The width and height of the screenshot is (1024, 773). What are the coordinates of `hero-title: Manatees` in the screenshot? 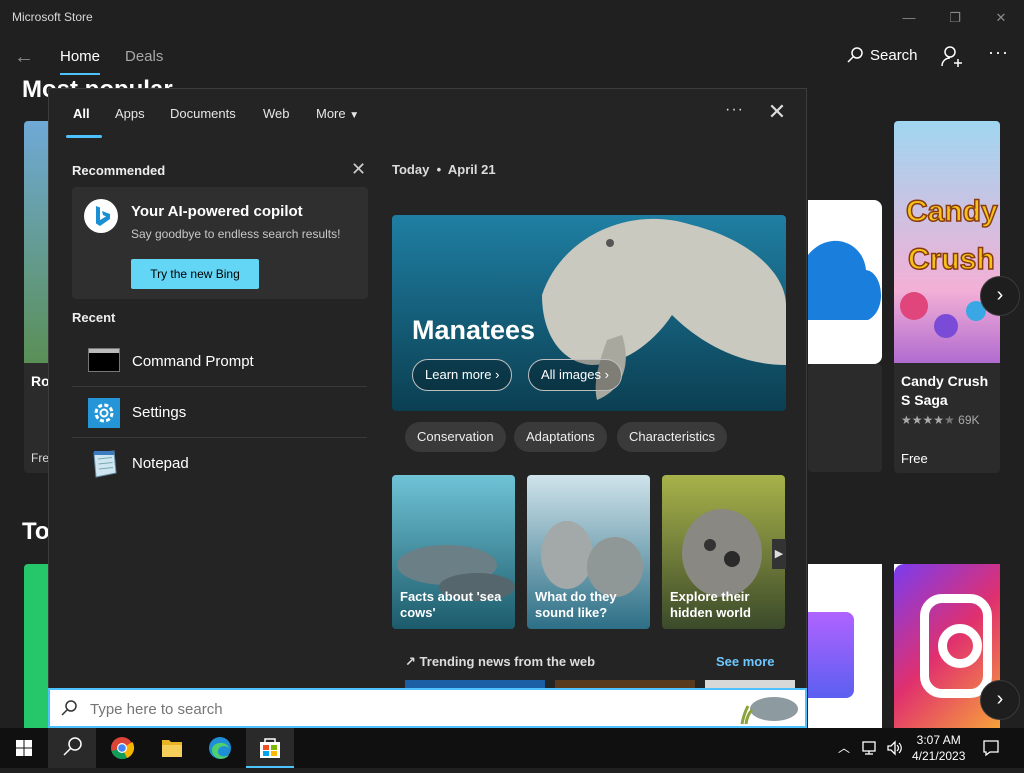 It's located at (474, 330).